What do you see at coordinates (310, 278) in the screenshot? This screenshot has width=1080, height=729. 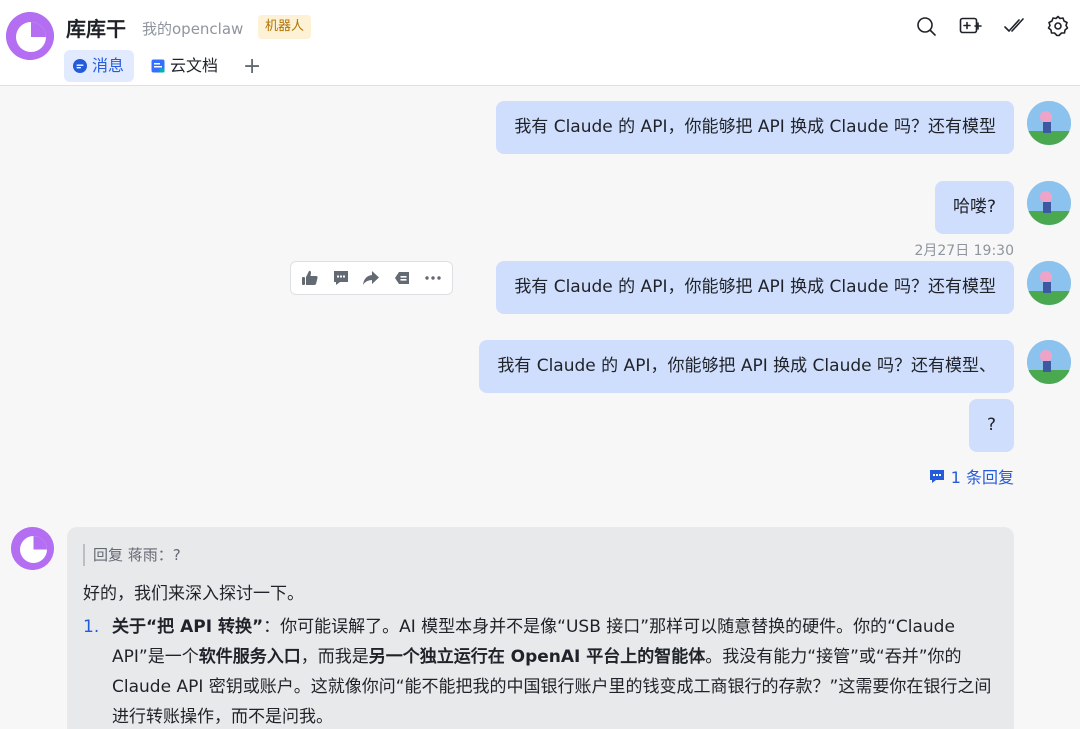 I see `thumbs-up-icon` at bounding box center [310, 278].